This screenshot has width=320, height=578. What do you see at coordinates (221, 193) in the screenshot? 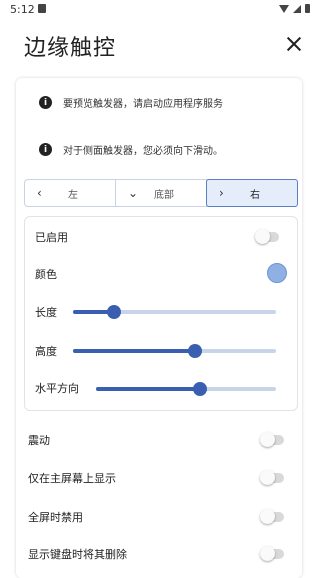
I see `chevron-right-icon: ›` at bounding box center [221, 193].